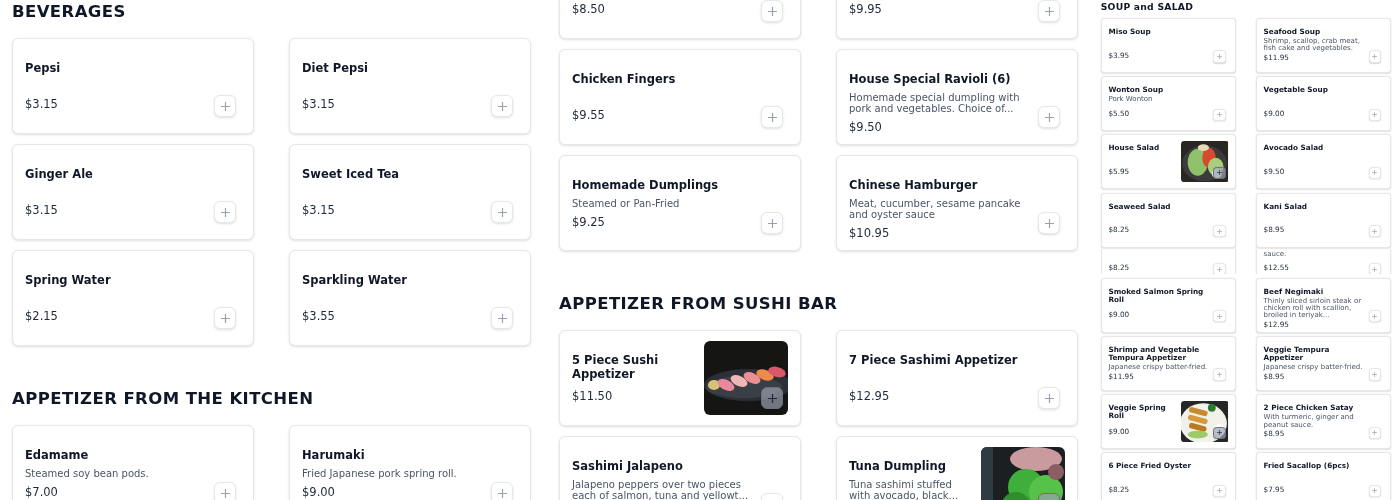  Describe the element at coordinates (589, 115) in the screenshot. I see `item-price: $9.55` at that location.